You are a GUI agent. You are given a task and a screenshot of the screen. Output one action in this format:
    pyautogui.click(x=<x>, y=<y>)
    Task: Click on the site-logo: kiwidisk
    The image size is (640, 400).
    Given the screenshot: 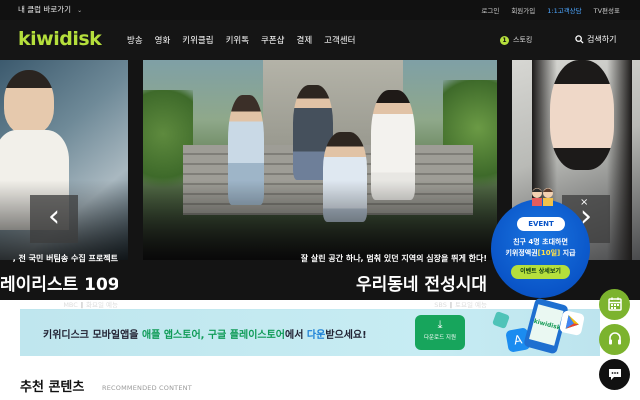 What is the action you would take?
    pyautogui.click(x=60, y=39)
    